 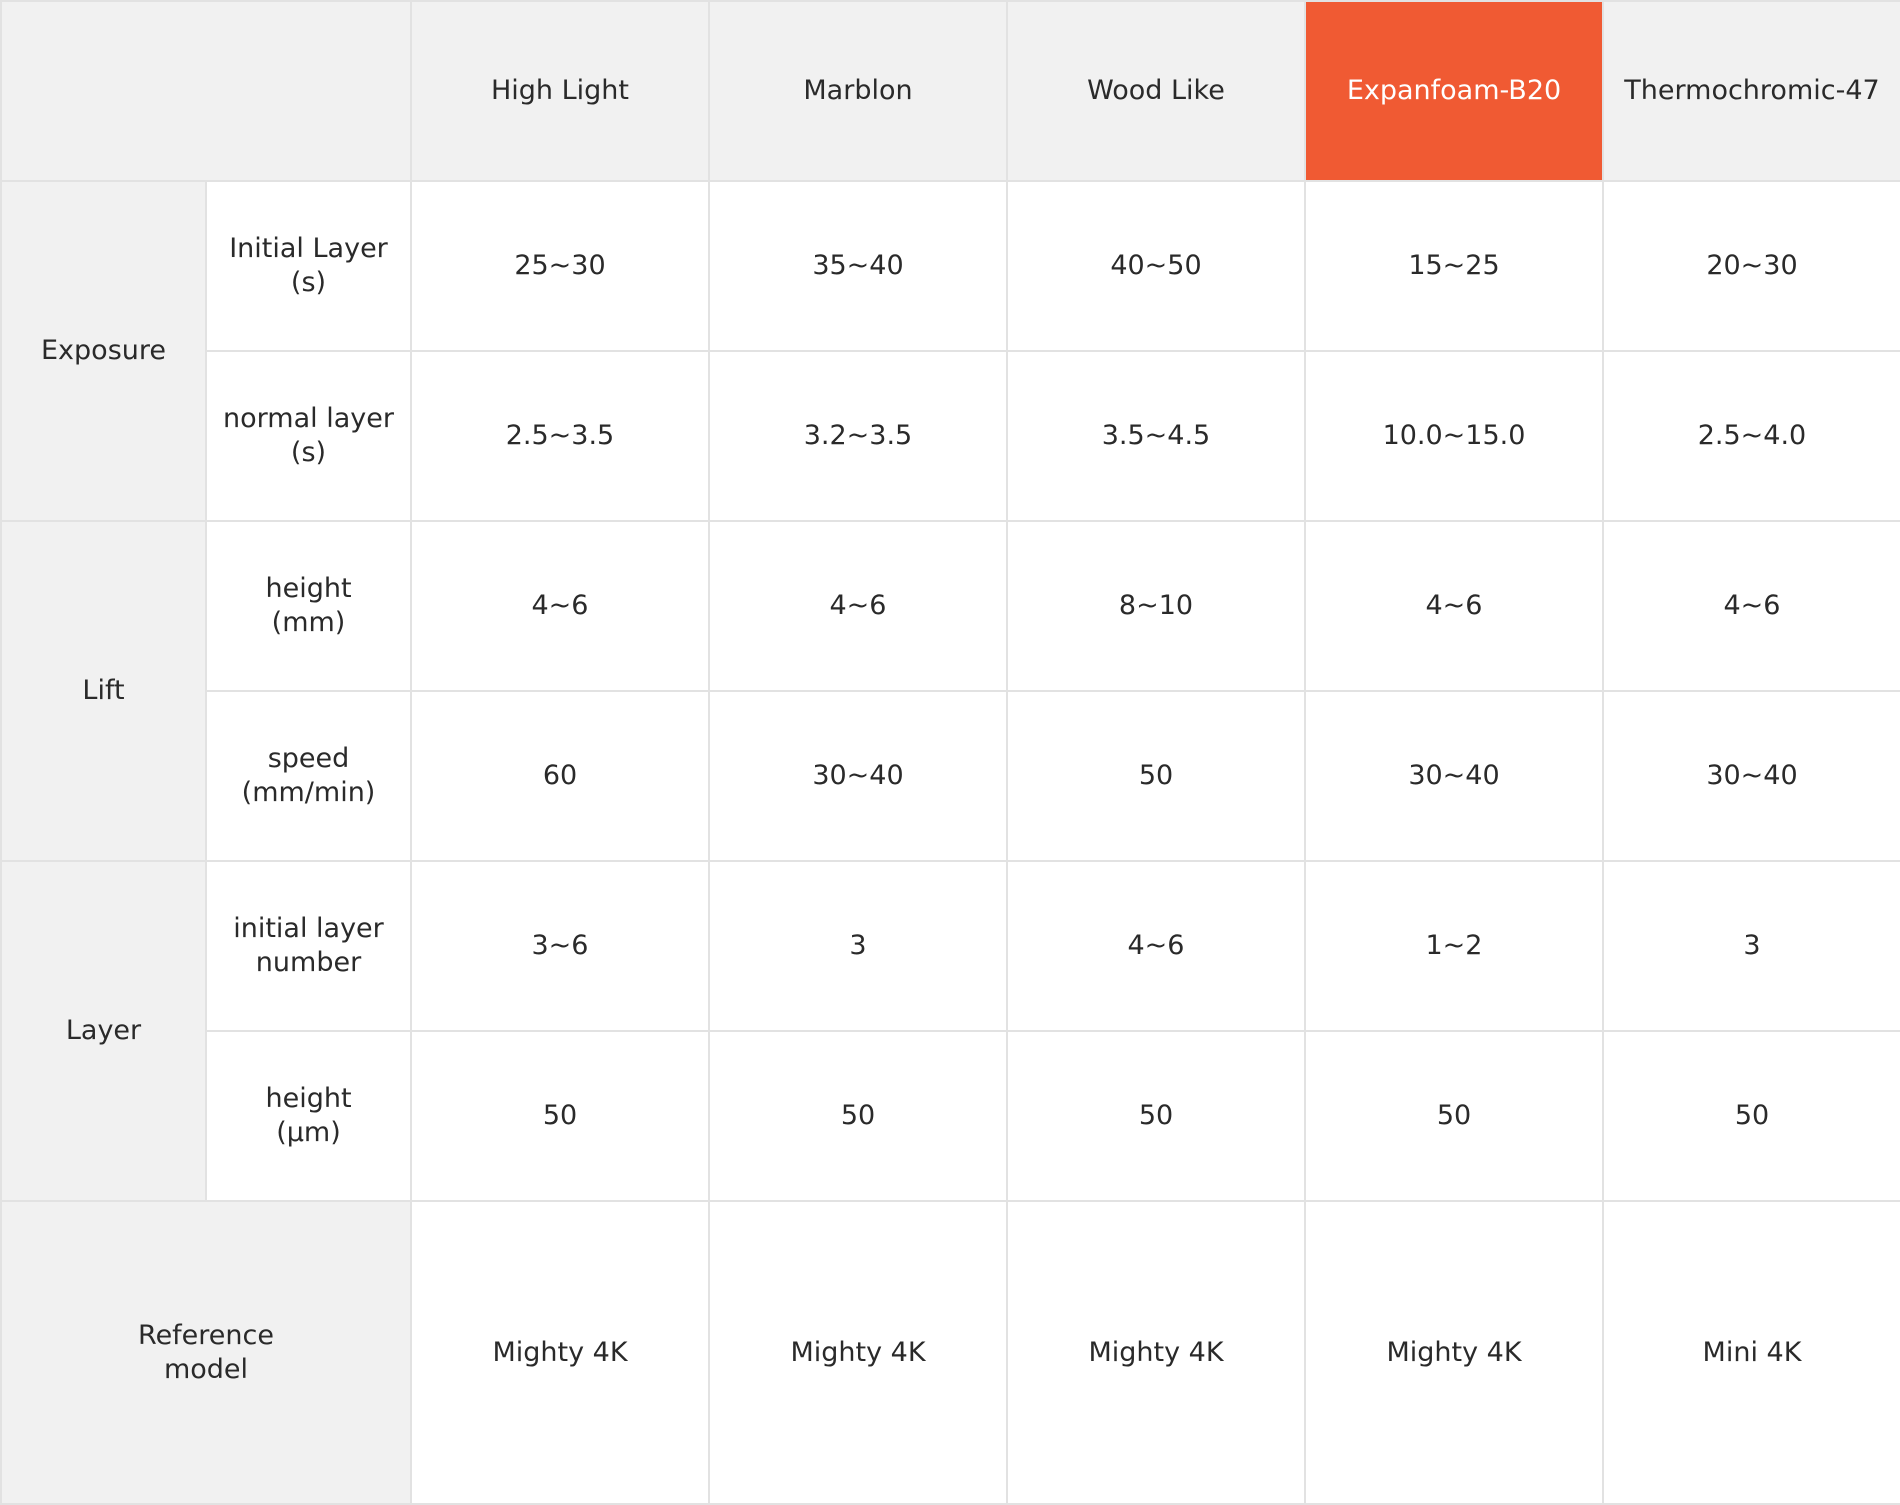 What do you see at coordinates (103, 1031) in the screenshot?
I see `group-label-layer: Layer` at bounding box center [103, 1031].